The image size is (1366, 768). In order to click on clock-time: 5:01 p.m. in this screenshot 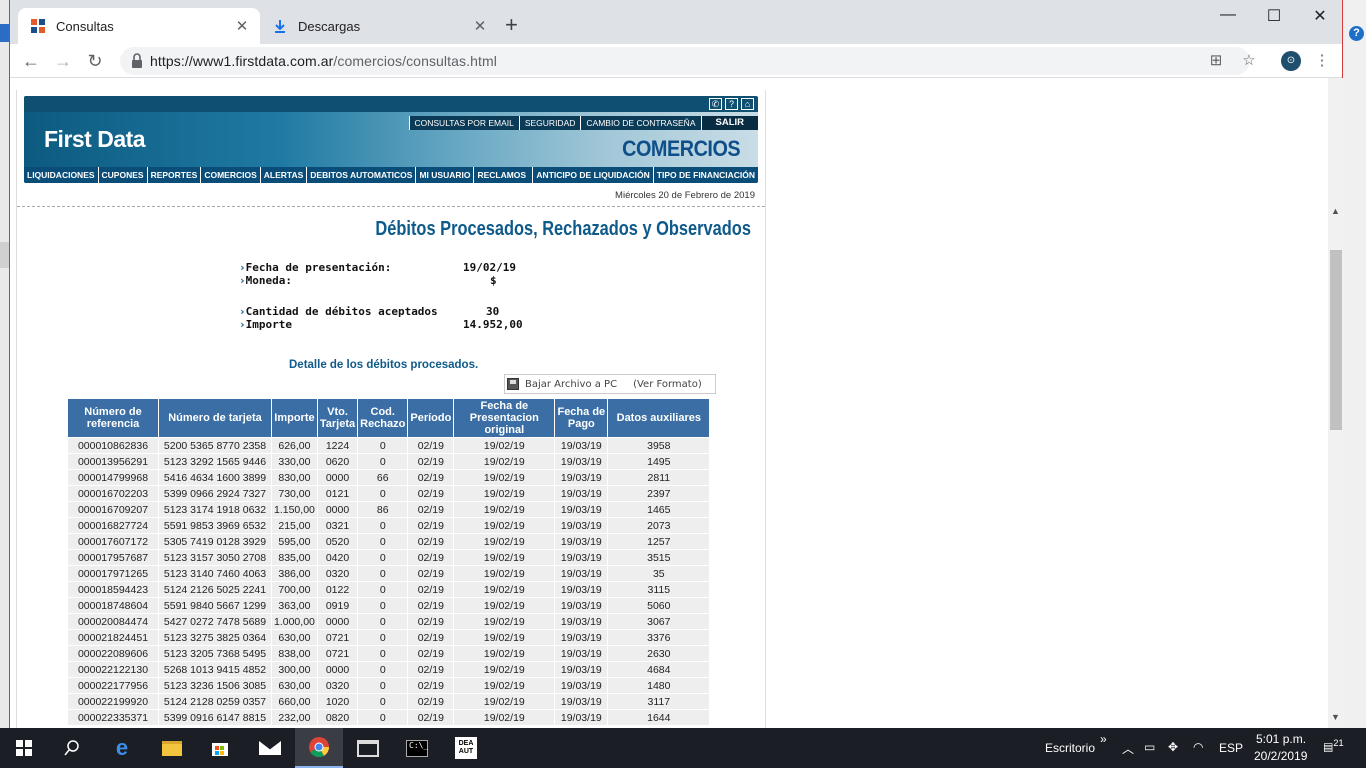, I will do `click(1281, 739)`.